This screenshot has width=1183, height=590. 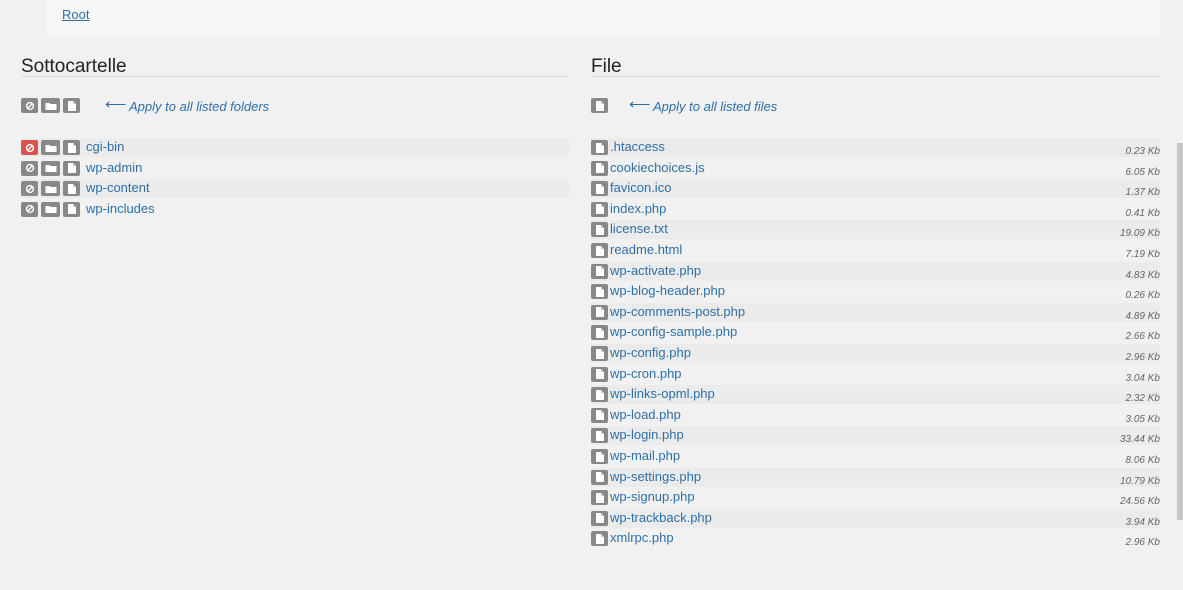 What do you see at coordinates (652, 496) in the screenshot?
I see `file-name-link: wp-signup.php` at bounding box center [652, 496].